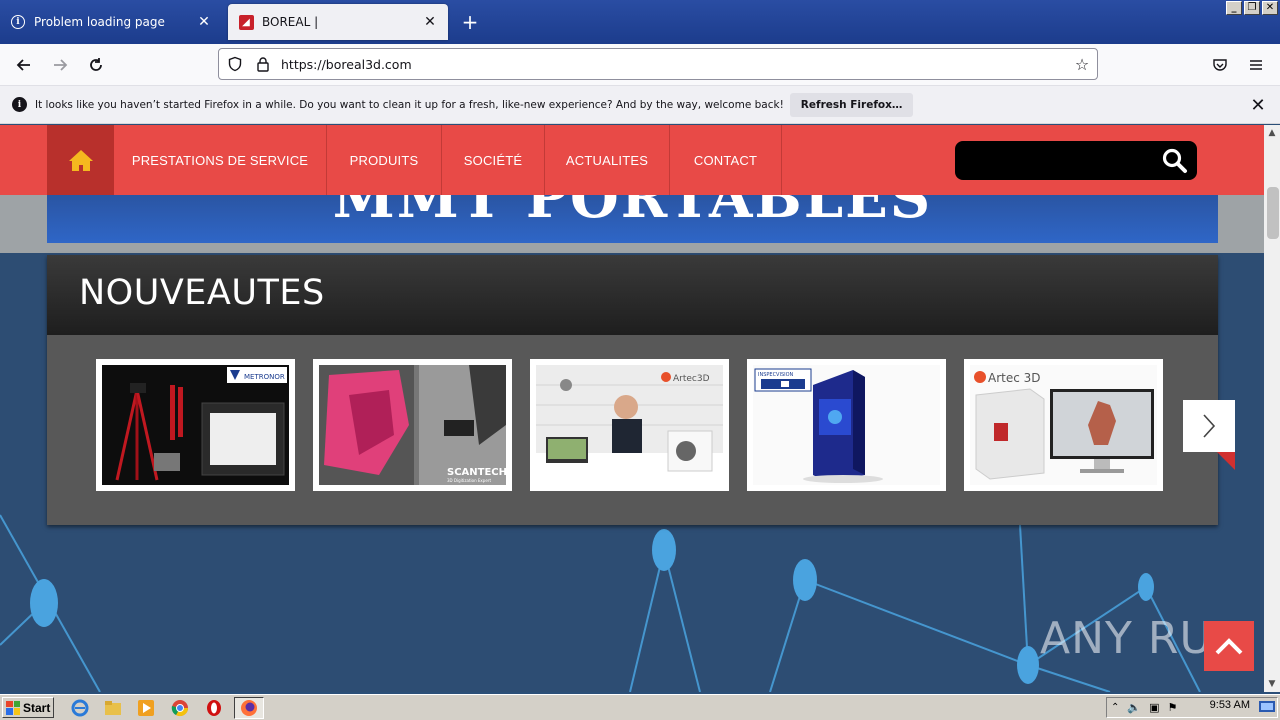 The image size is (1280, 720). What do you see at coordinates (640, 707) in the screenshot?
I see `taskbar: Start ⌃ 🔈 ▣ ⚑ 9:53 AM` at bounding box center [640, 707].